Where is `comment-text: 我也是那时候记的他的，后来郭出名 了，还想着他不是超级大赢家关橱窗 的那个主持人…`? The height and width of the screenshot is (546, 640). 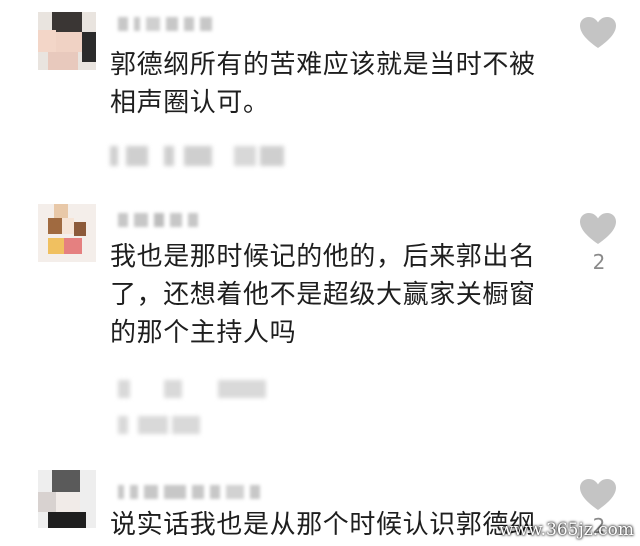 comment-text: 我也是那时候记的他的，后来郭出名 了，还想着他不是超级大赢家关橱窗 的那个主持人… is located at coordinates (330, 295).